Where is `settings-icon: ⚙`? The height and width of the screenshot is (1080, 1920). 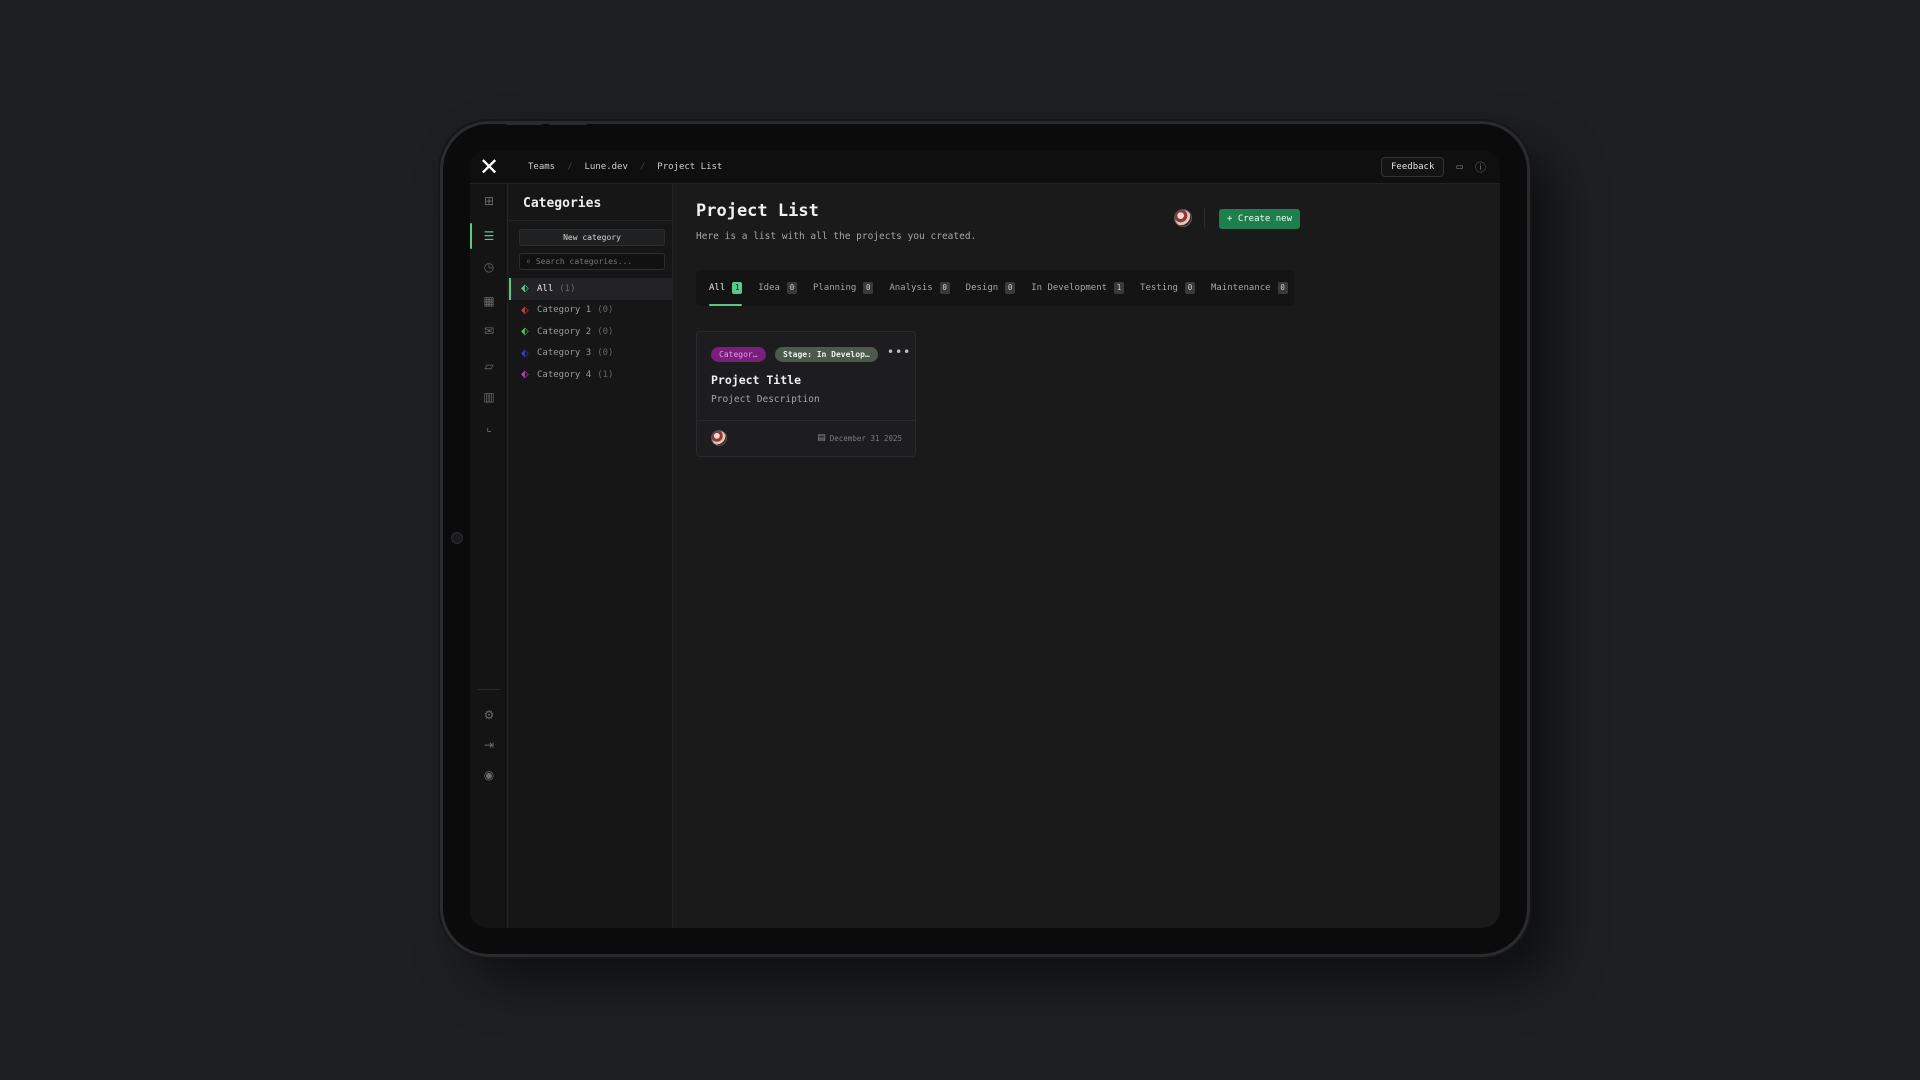
settings-icon: ⚙ is located at coordinates (489, 715).